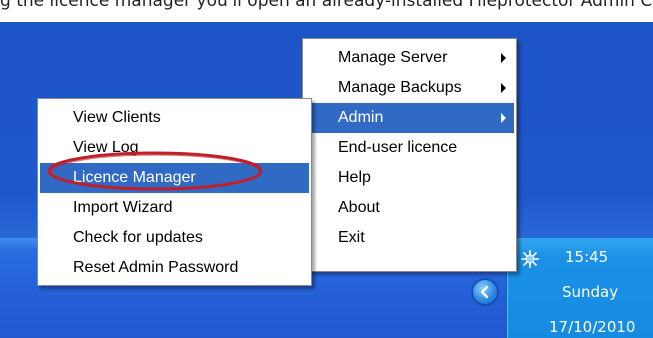 The width and height of the screenshot is (653, 338). What do you see at coordinates (354, 177) in the screenshot?
I see `menu-item-label: Help` at bounding box center [354, 177].